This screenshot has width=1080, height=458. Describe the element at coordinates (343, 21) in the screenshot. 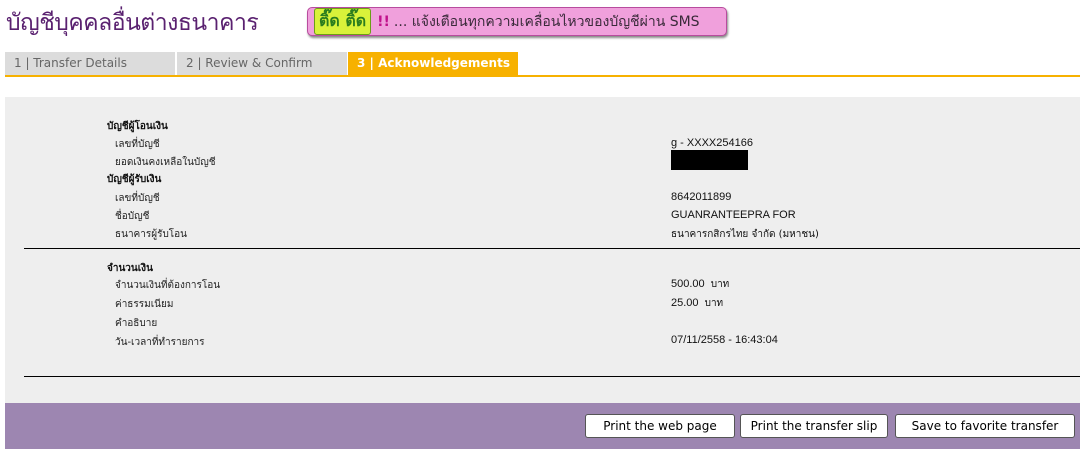

I see `banner-tick-label: ติ๊ด ติ๊ด` at that location.